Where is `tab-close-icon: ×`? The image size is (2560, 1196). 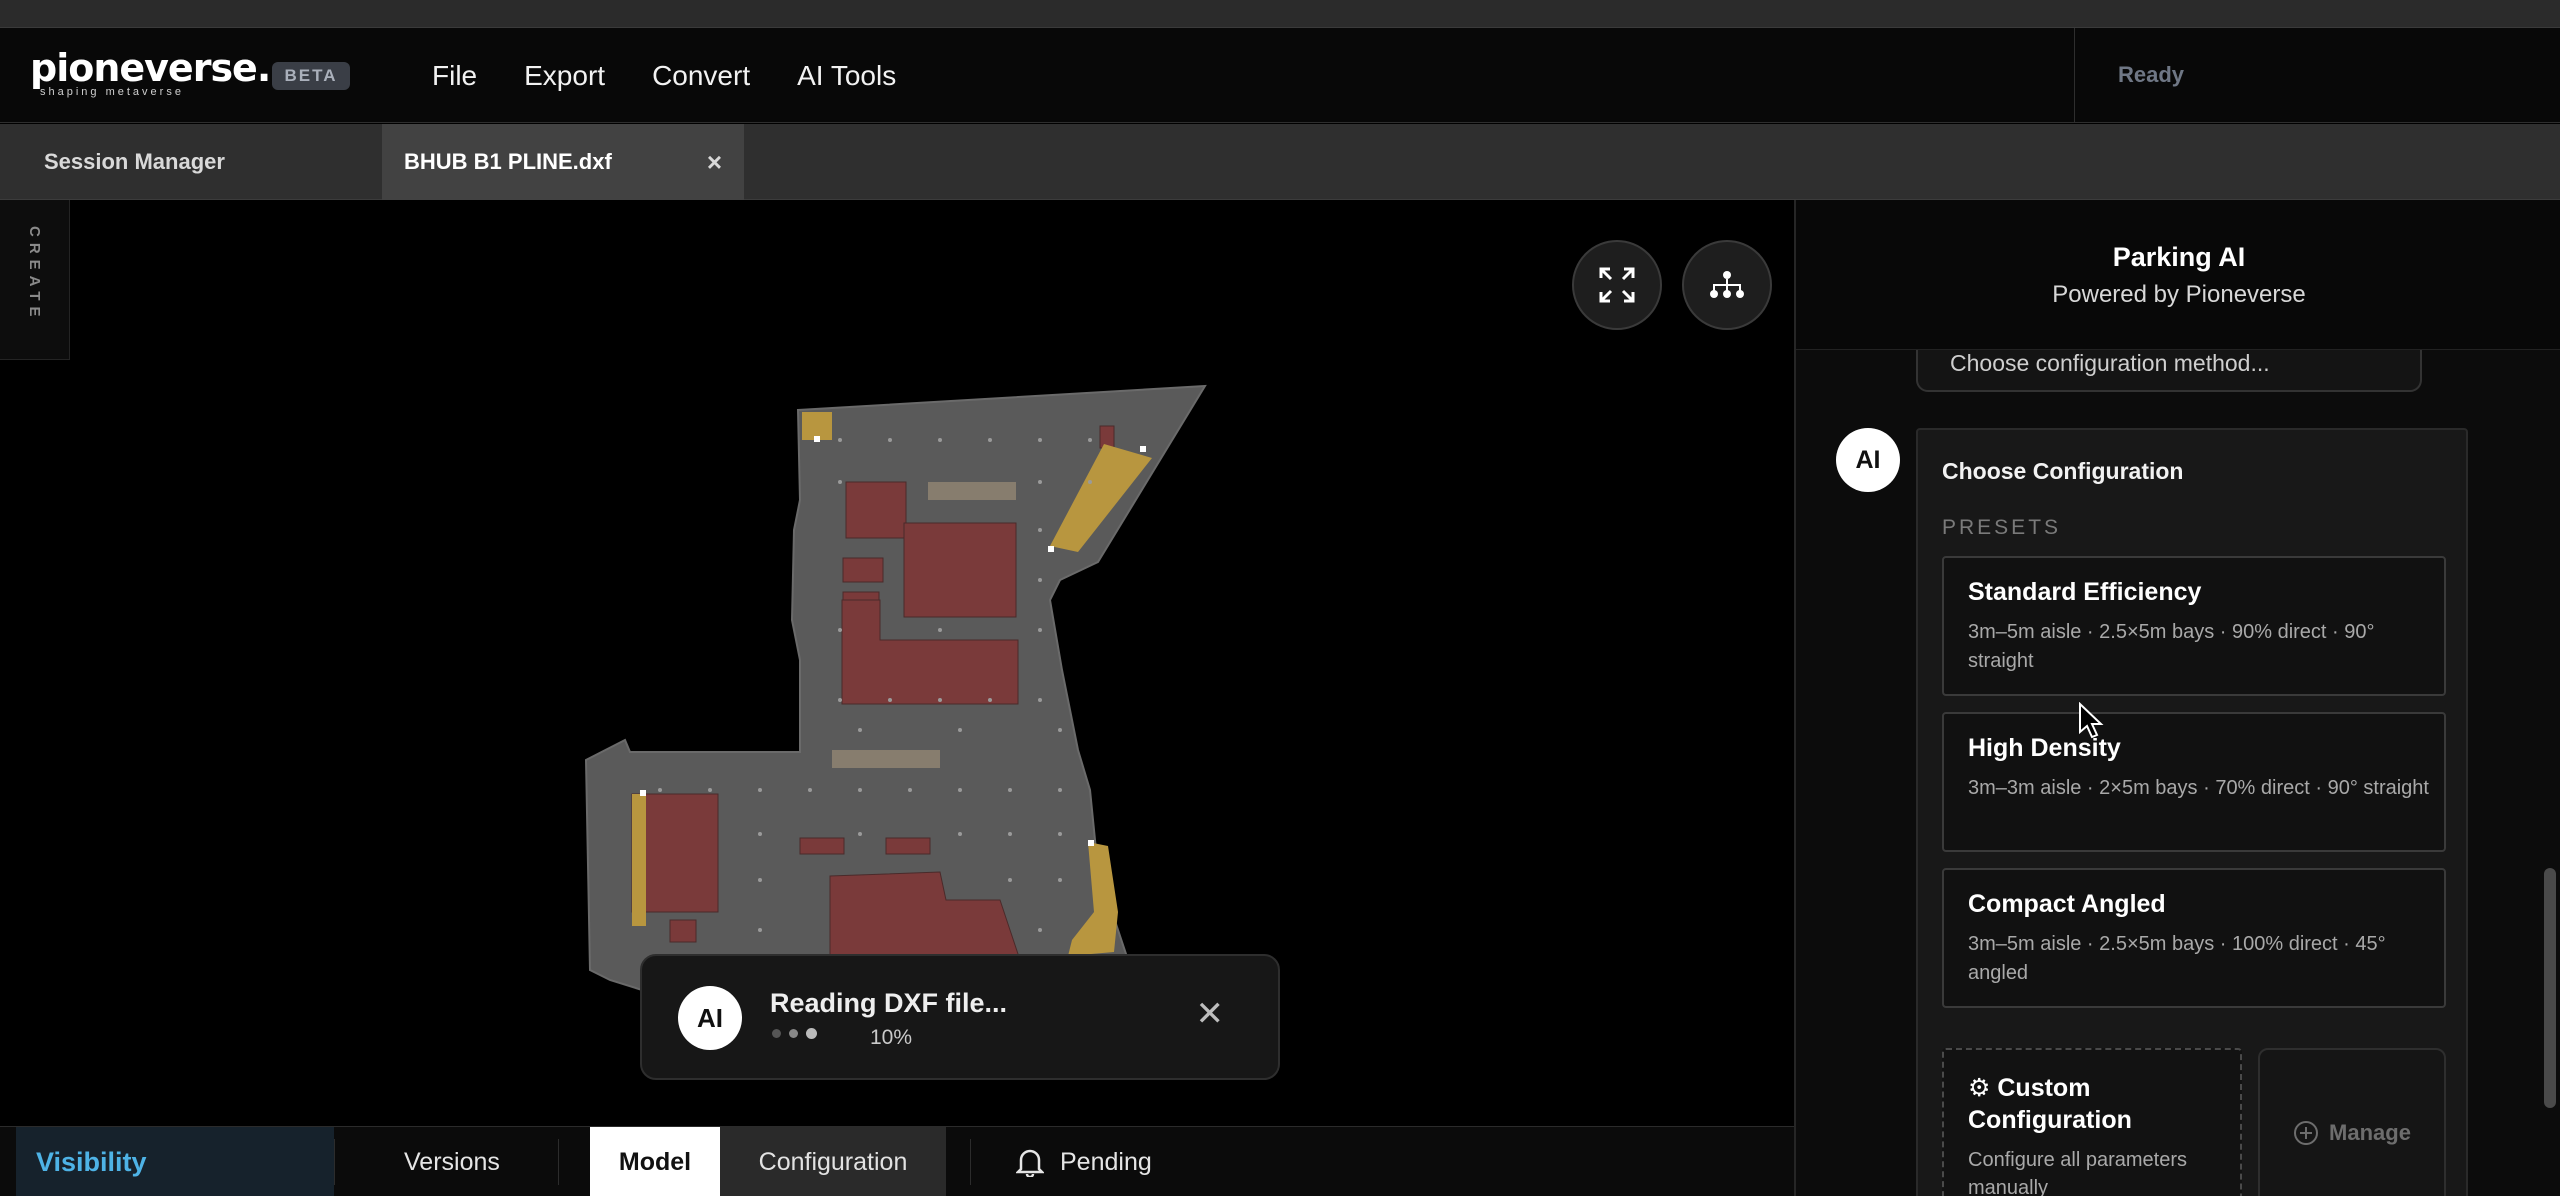
tab-close-icon: × is located at coordinates (714, 162).